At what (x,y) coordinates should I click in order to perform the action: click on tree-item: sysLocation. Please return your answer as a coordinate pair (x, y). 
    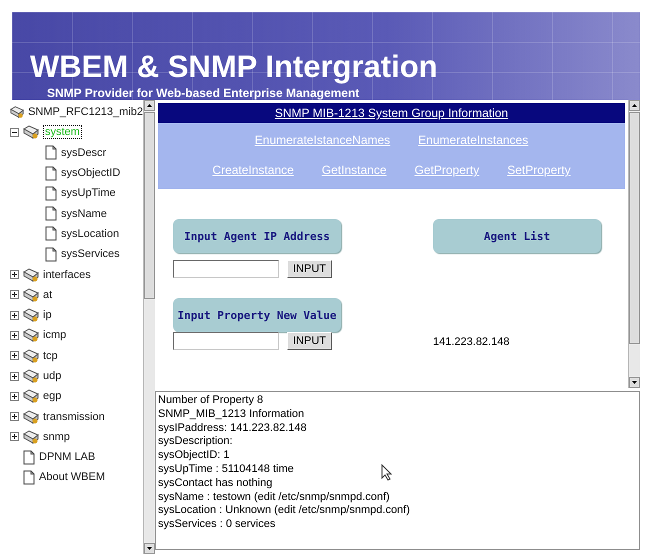
    Looking at the image, I should click on (90, 234).